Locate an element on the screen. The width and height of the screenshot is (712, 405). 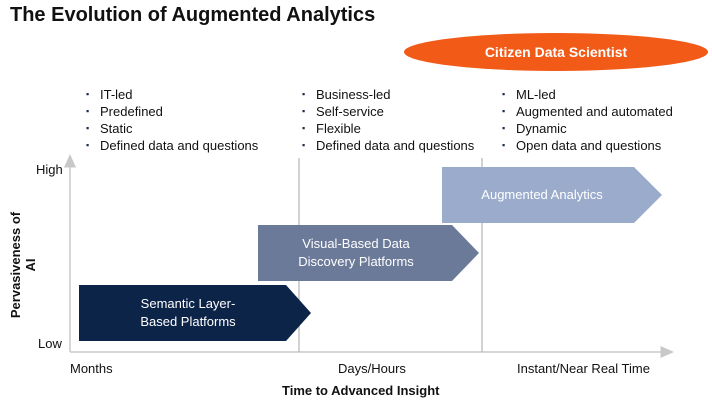
stage-label-3: Augmented Analytics is located at coordinates (542, 194).